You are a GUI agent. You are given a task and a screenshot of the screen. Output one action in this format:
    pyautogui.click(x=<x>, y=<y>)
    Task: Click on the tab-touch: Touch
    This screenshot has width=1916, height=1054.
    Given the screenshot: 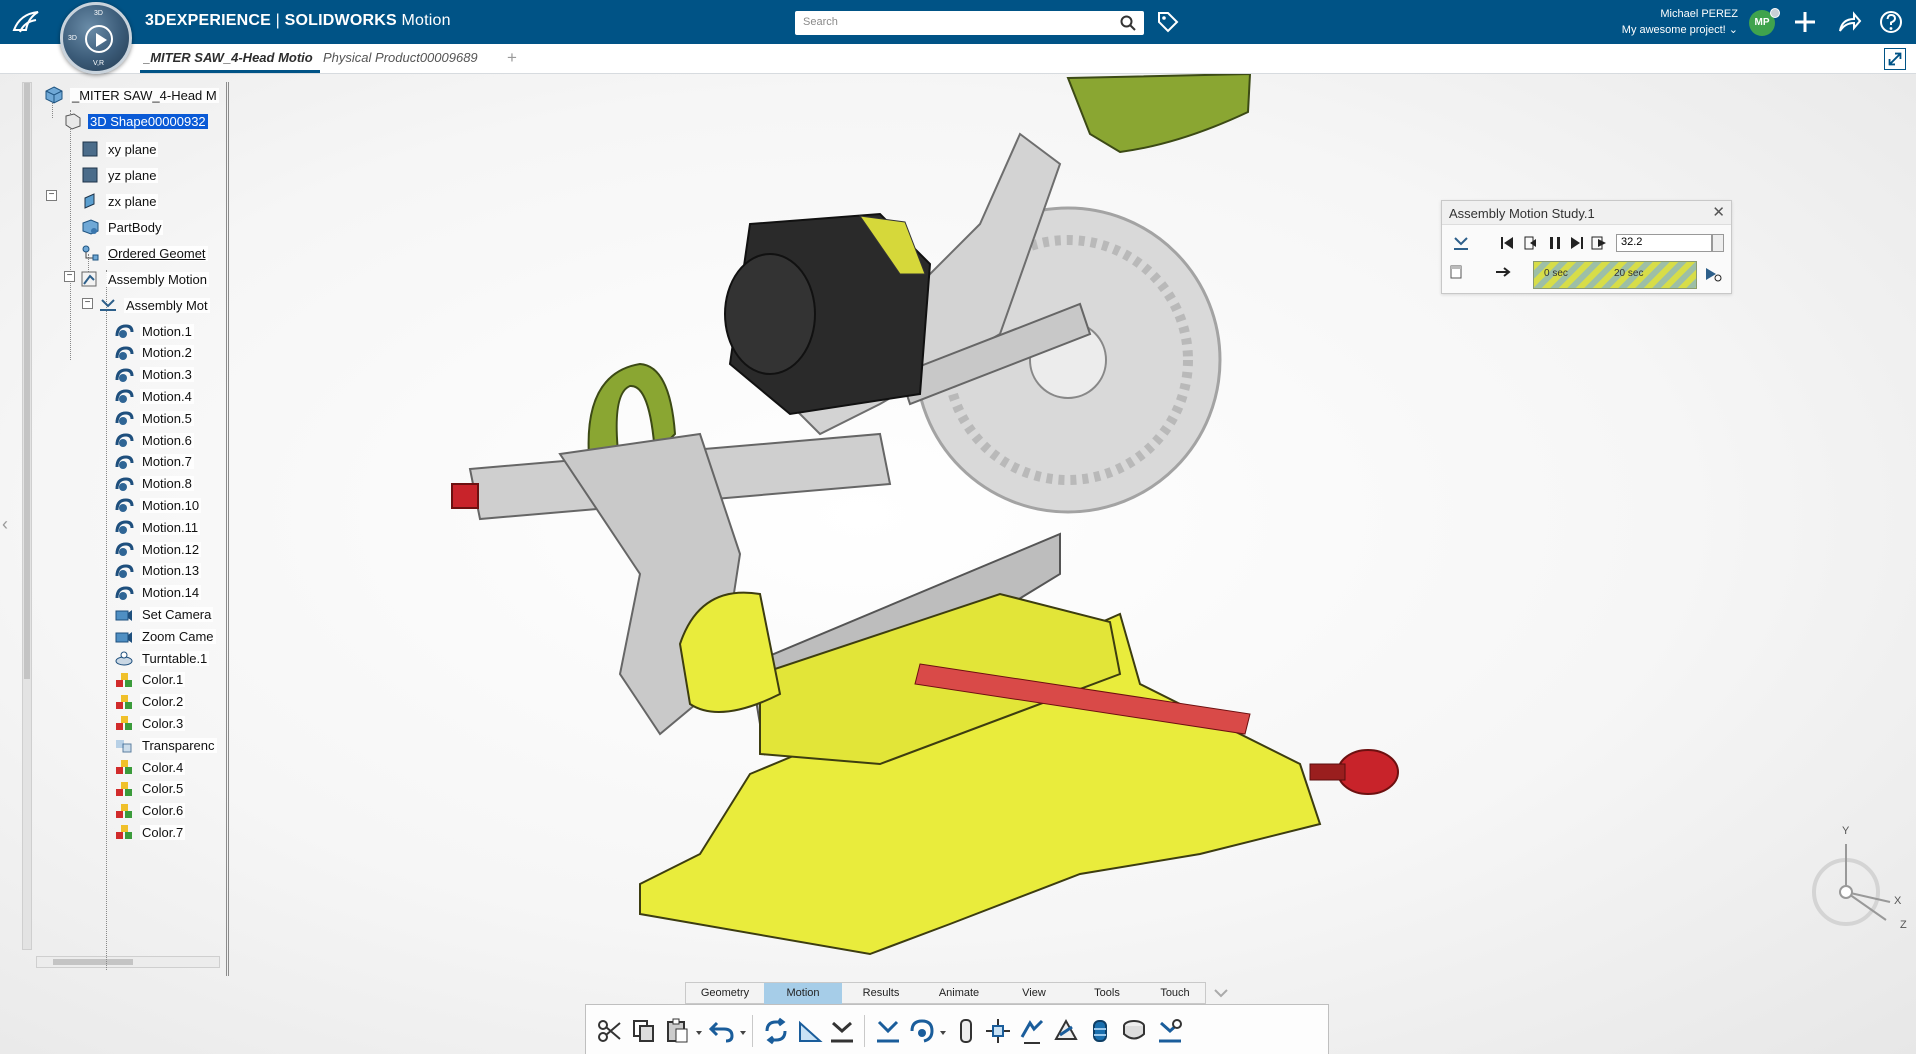 What is the action you would take?
    pyautogui.click(x=1175, y=993)
    